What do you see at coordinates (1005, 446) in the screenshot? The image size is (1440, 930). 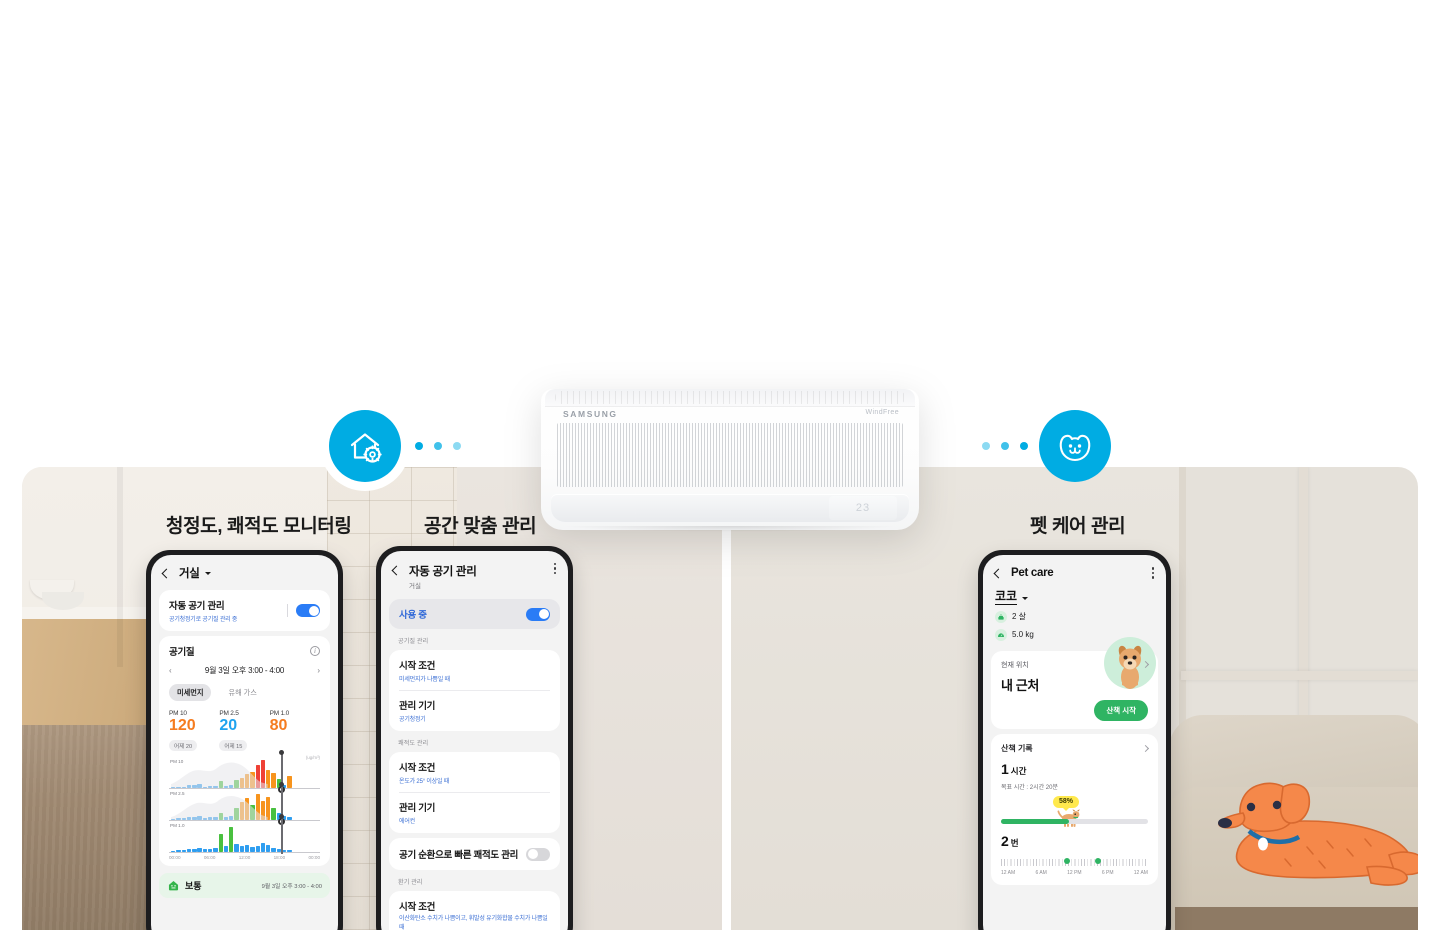 I see `connector-dots-right` at bounding box center [1005, 446].